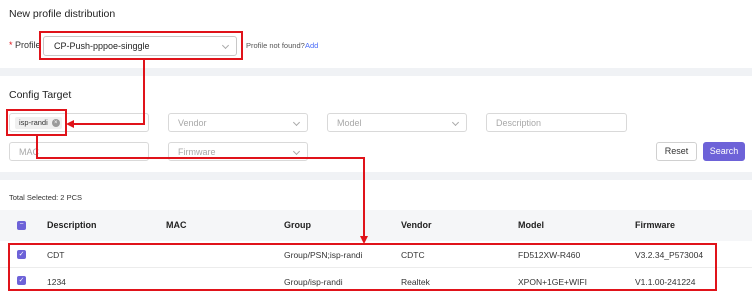 The height and width of the screenshot is (301, 752). Describe the element at coordinates (28, 45) in the screenshot. I see `profile-label: Profile` at that location.